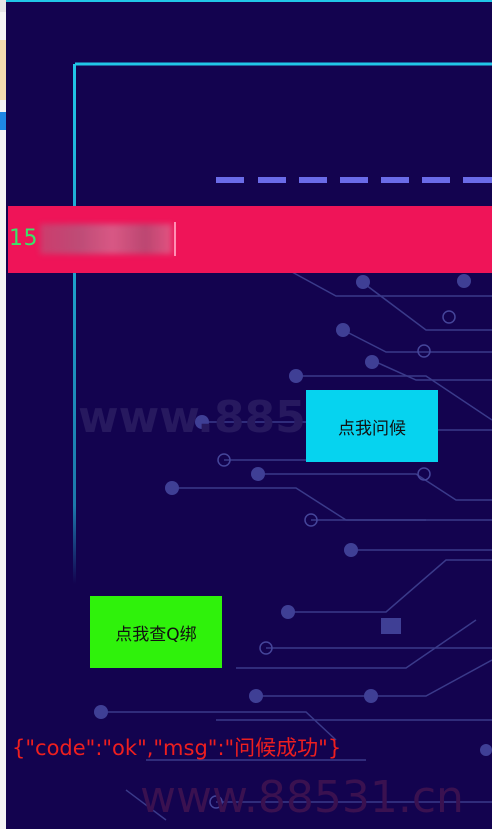  I want to click on frame-left-line, so click(74, 324).